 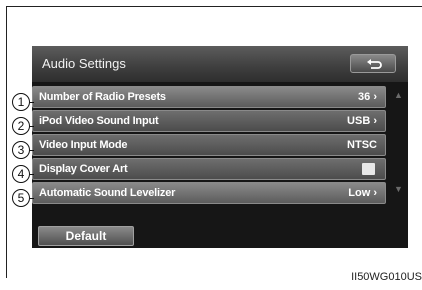 What do you see at coordinates (209, 97) in the screenshot?
I see `setting-row-radio-presets: Number of Radio Presets 36 ›` at bounding box center [209, 97].